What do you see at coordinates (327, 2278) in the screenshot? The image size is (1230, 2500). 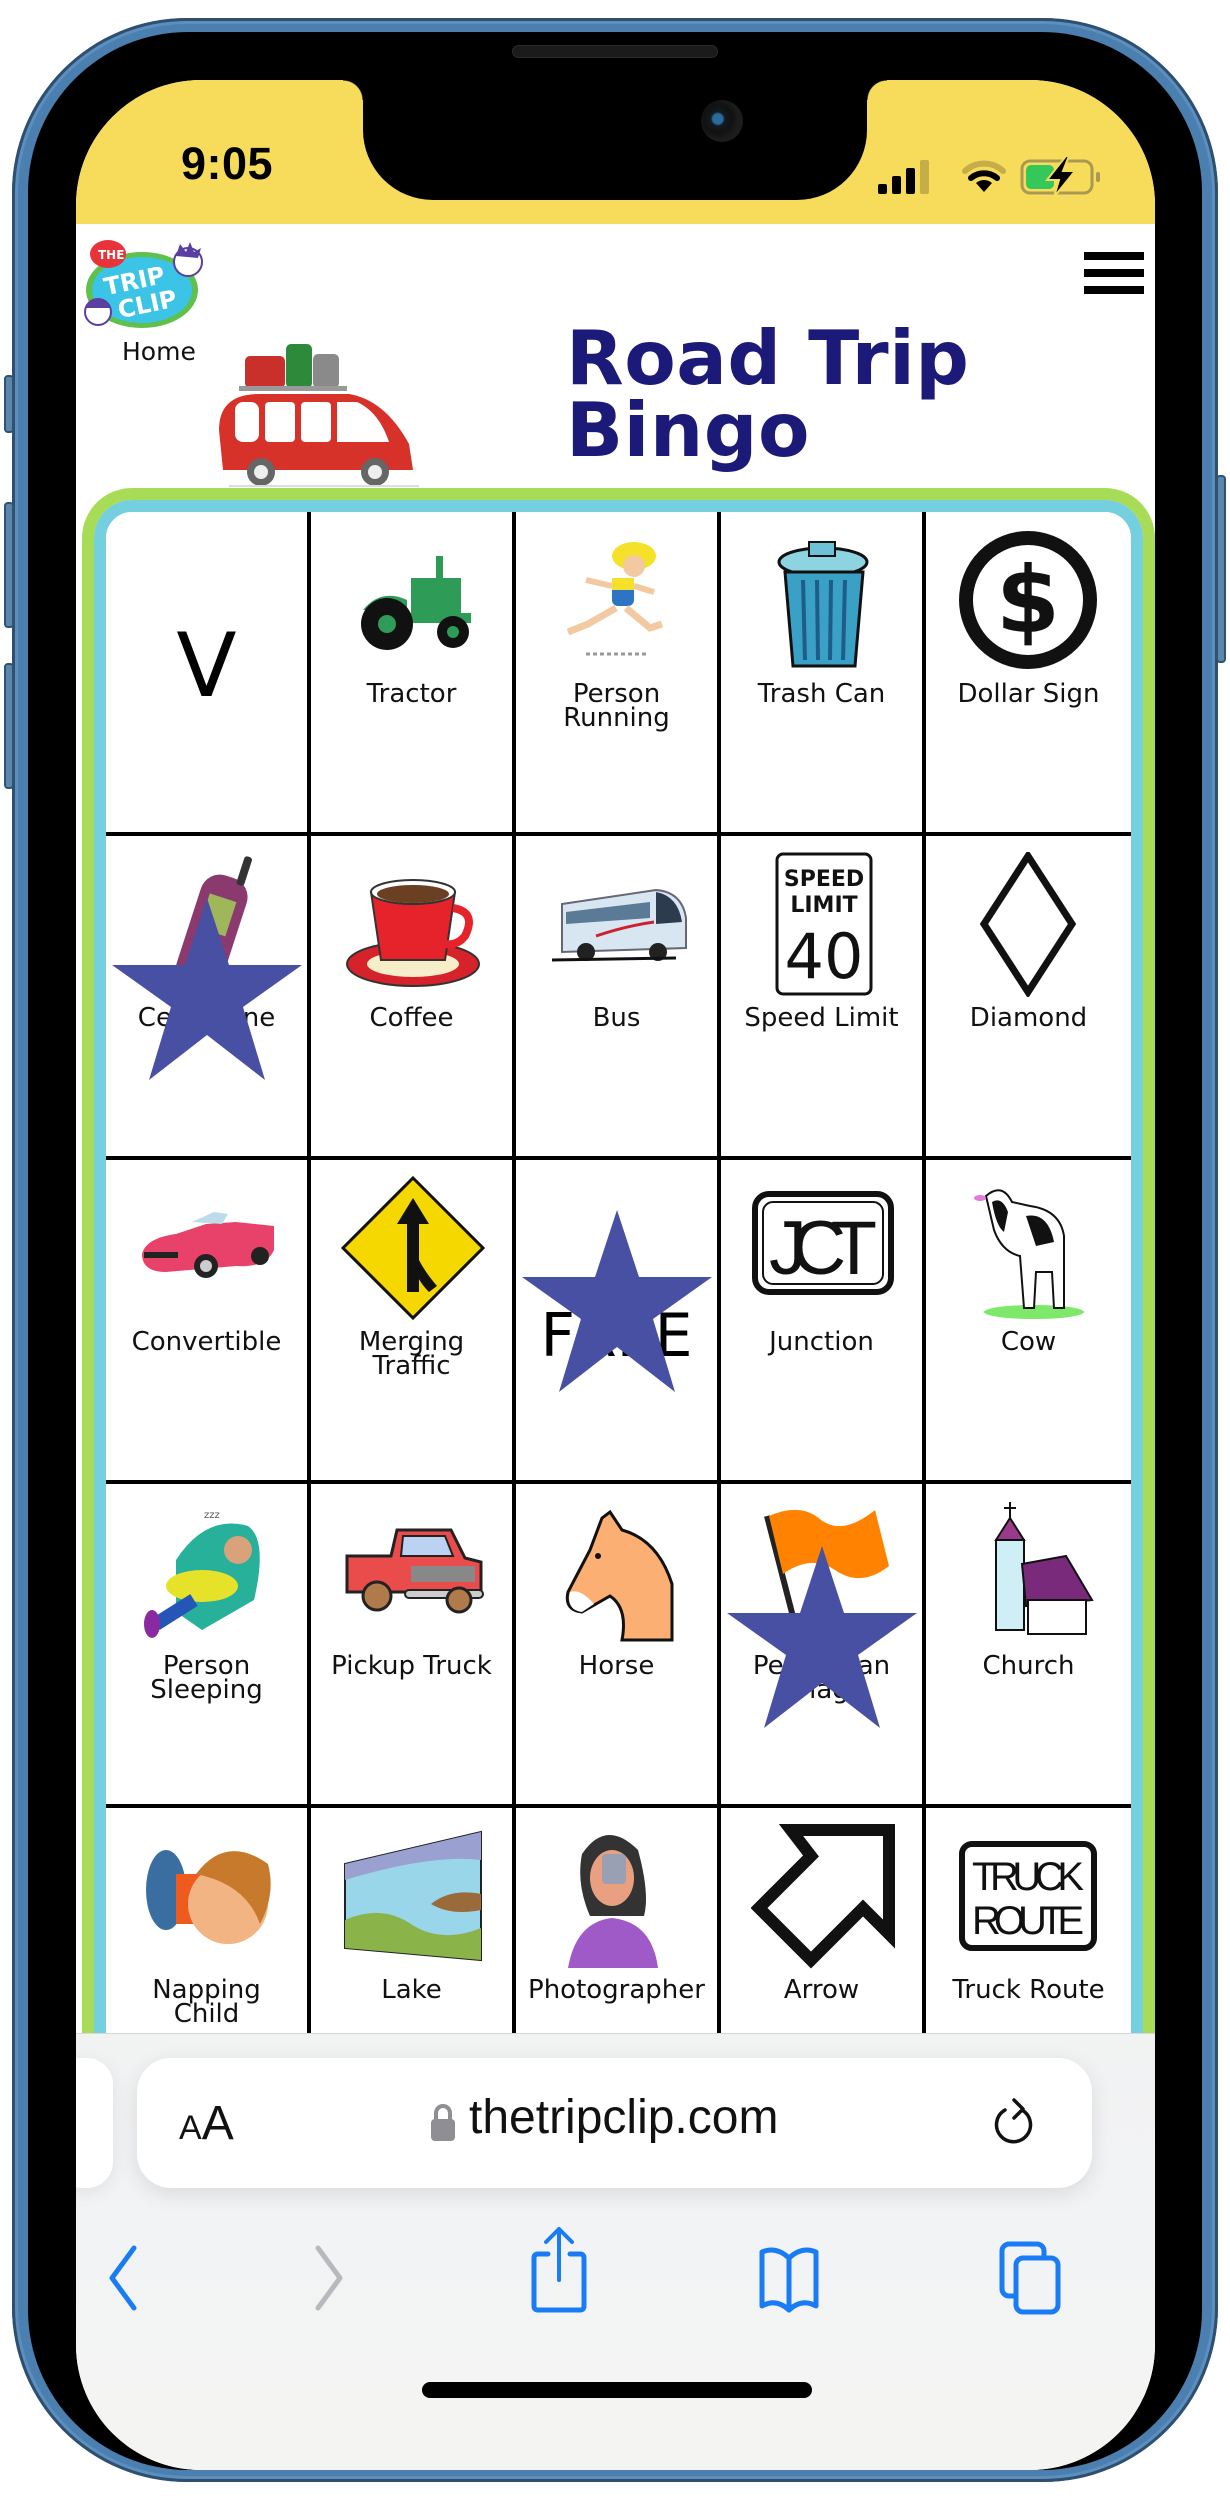 I see `forward-chevron-icon` at bounding box center [327, 2278].